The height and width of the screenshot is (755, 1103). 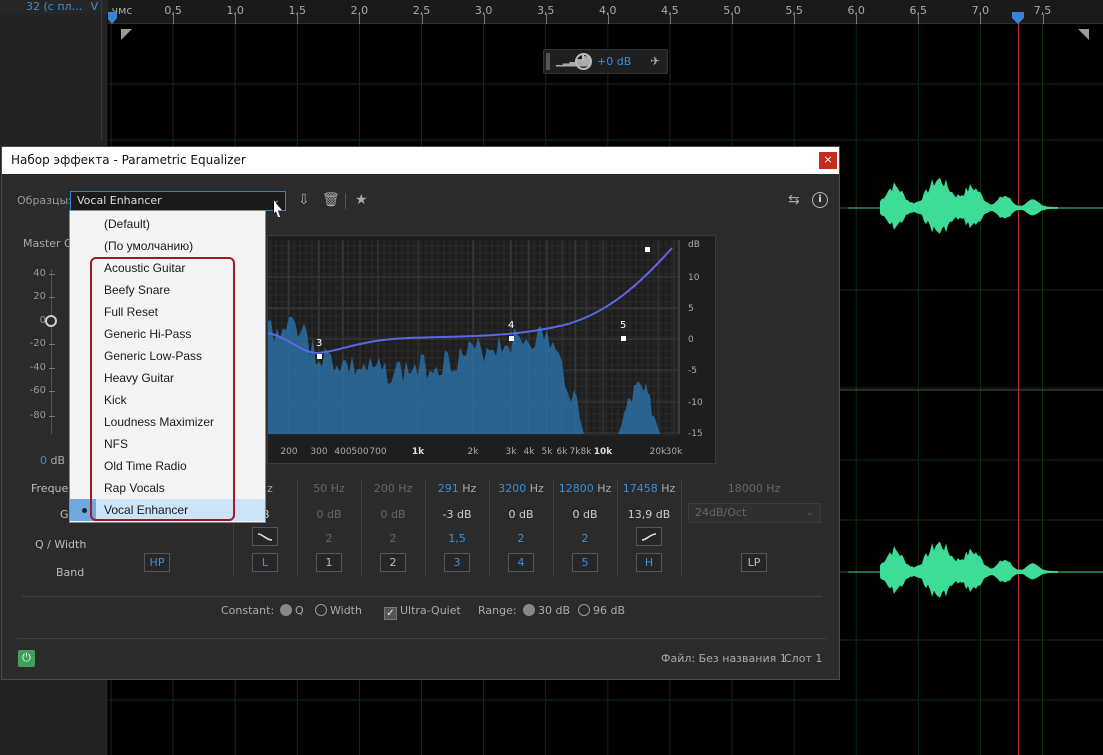 What do you see at coordinates (640, 488) in the screenshot?
I see `band-frequency-value: 17458` at bounding box center [640, 488].